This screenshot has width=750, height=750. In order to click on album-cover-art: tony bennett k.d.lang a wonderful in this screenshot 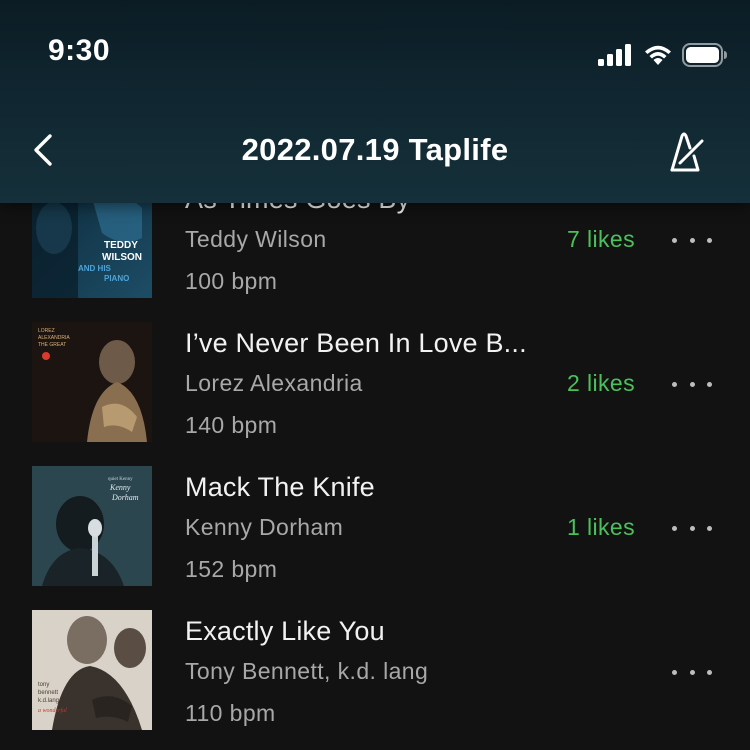, I will do `click(92, 670)`.